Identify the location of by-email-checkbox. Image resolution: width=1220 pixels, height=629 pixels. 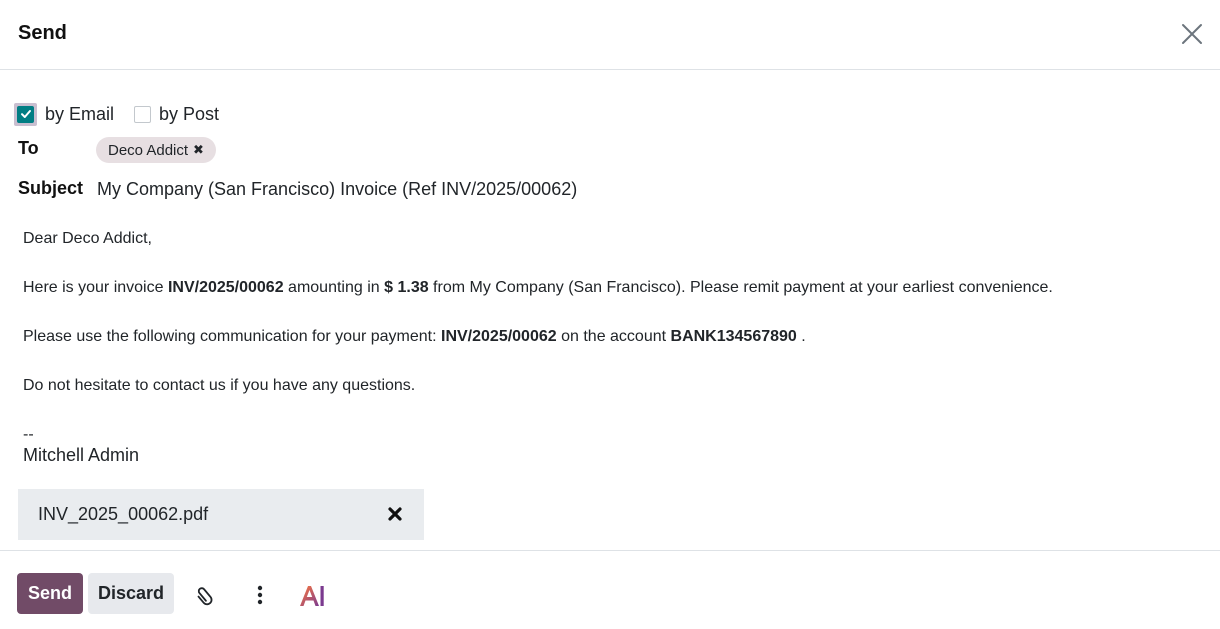
(25, 114).